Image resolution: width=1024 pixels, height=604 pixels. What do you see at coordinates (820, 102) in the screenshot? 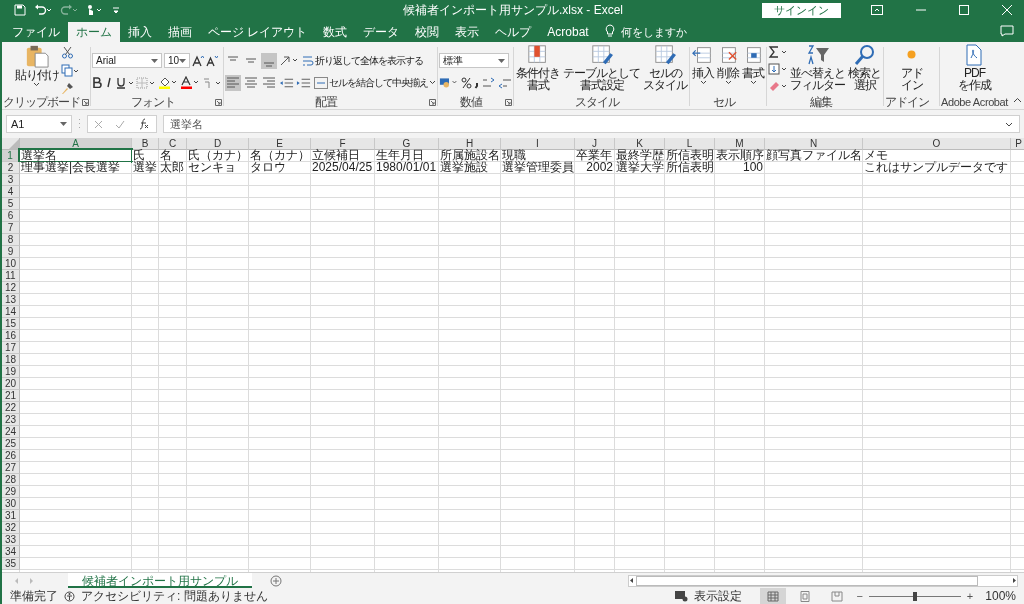
I see `group-label: 編集` at bounding box center [820, 102].